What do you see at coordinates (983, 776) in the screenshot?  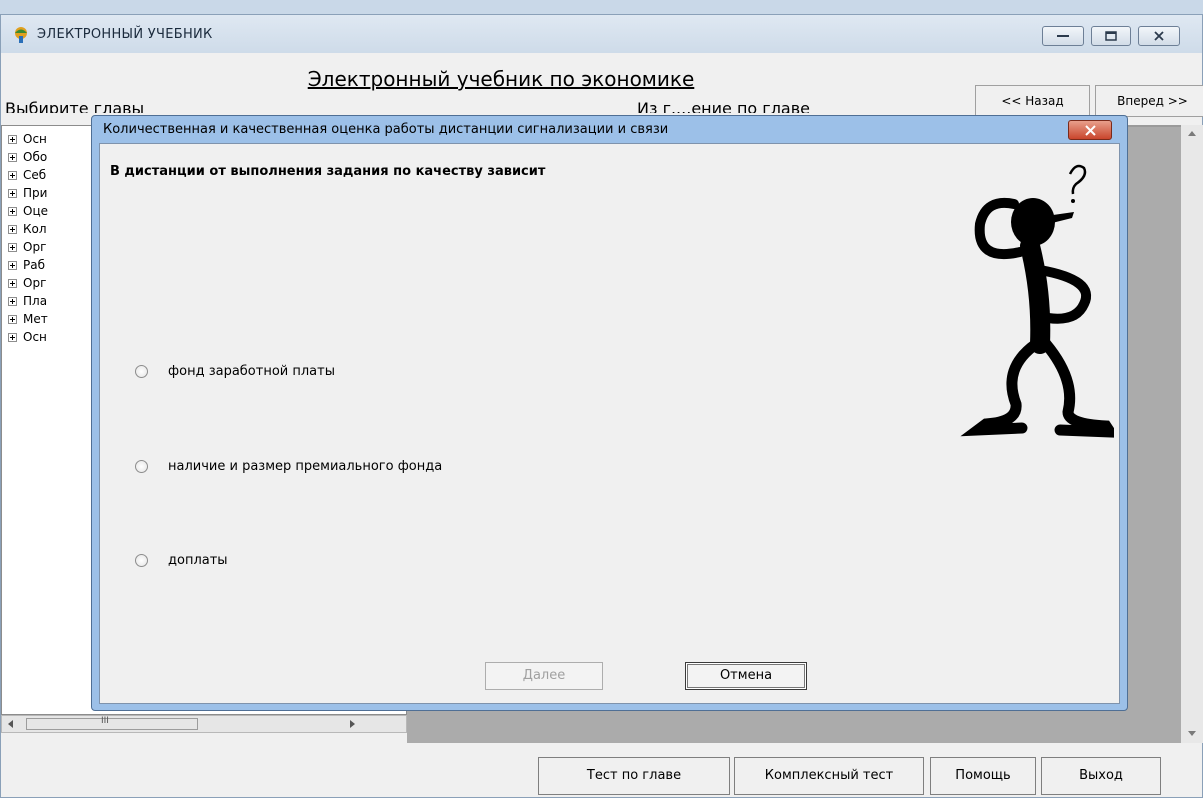 I see `help-button: Помощь` at bounding box center [983, 776].